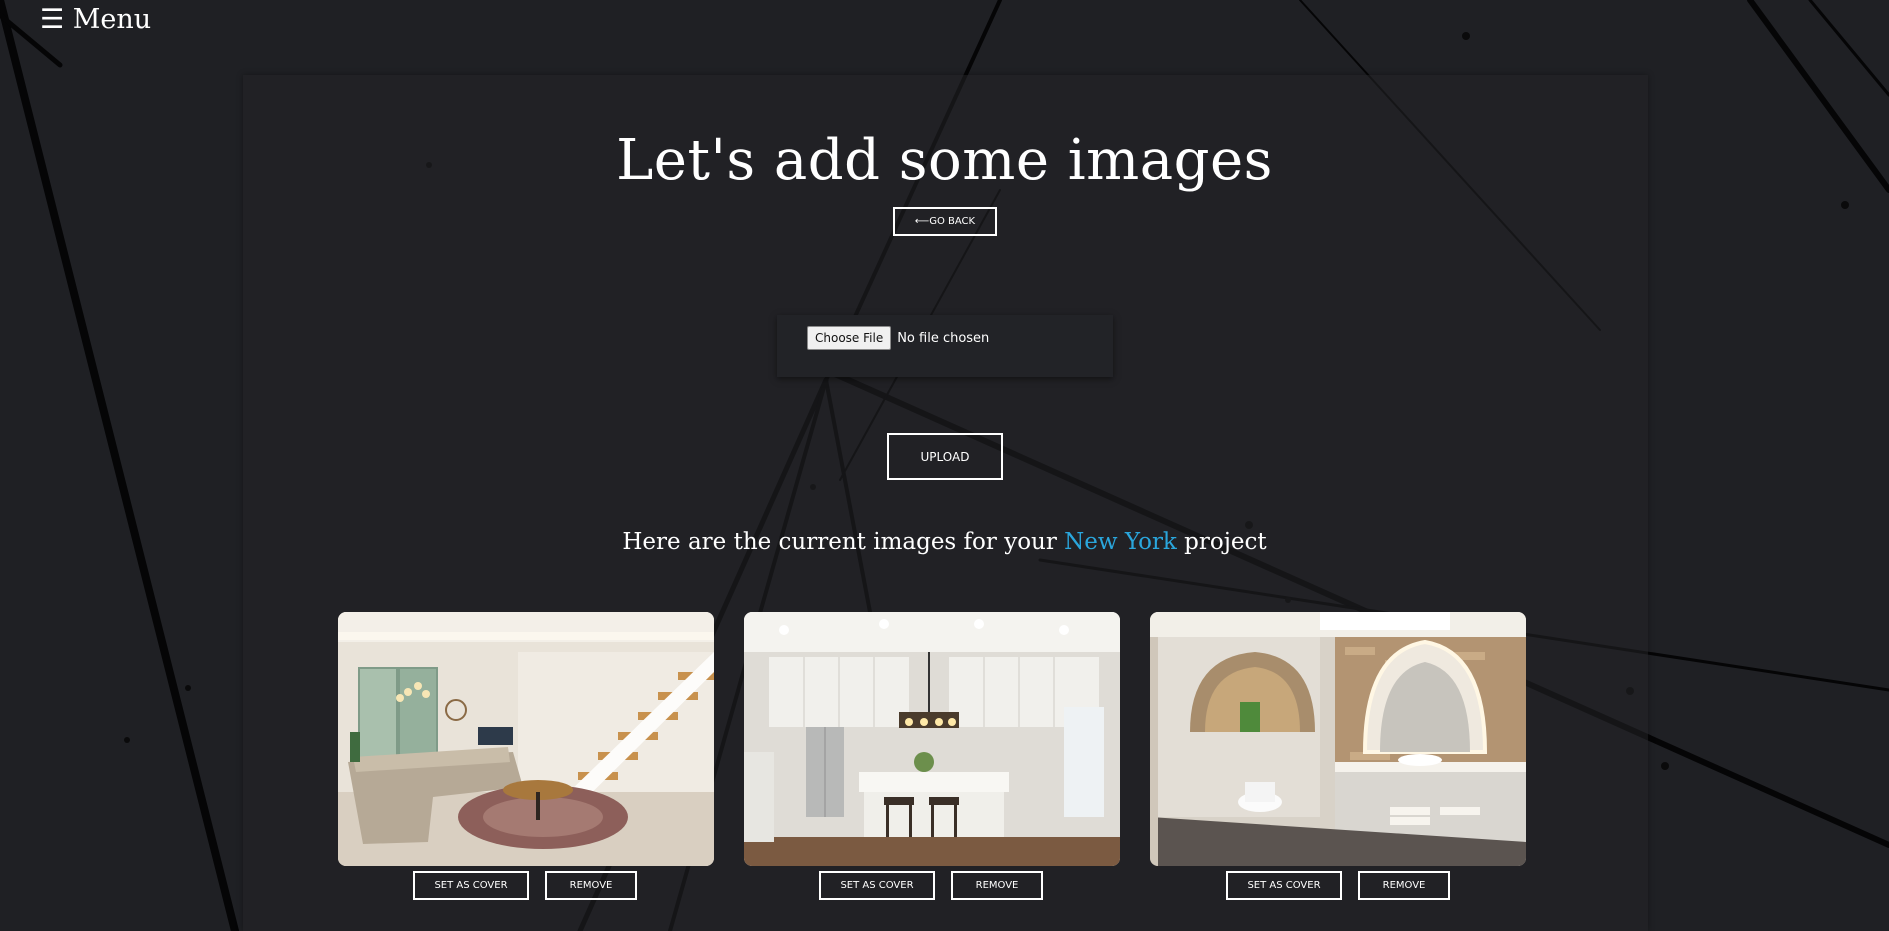 The image size is (1889, 931). I want to click on kitchen-photo, so click(932, 739).